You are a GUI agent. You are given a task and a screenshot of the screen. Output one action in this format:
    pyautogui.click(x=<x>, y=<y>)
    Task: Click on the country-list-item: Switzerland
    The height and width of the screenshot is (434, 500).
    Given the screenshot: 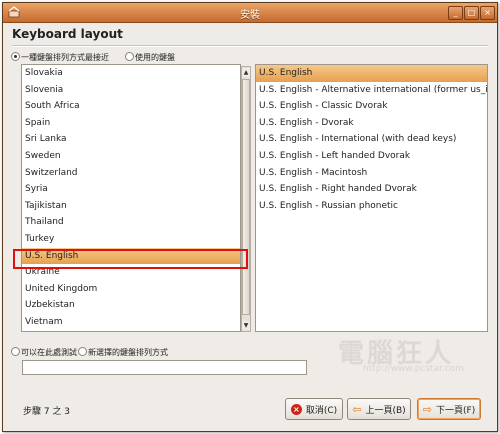 What is the action you would take?
    pyautogui.click(x=131, y=173)
    